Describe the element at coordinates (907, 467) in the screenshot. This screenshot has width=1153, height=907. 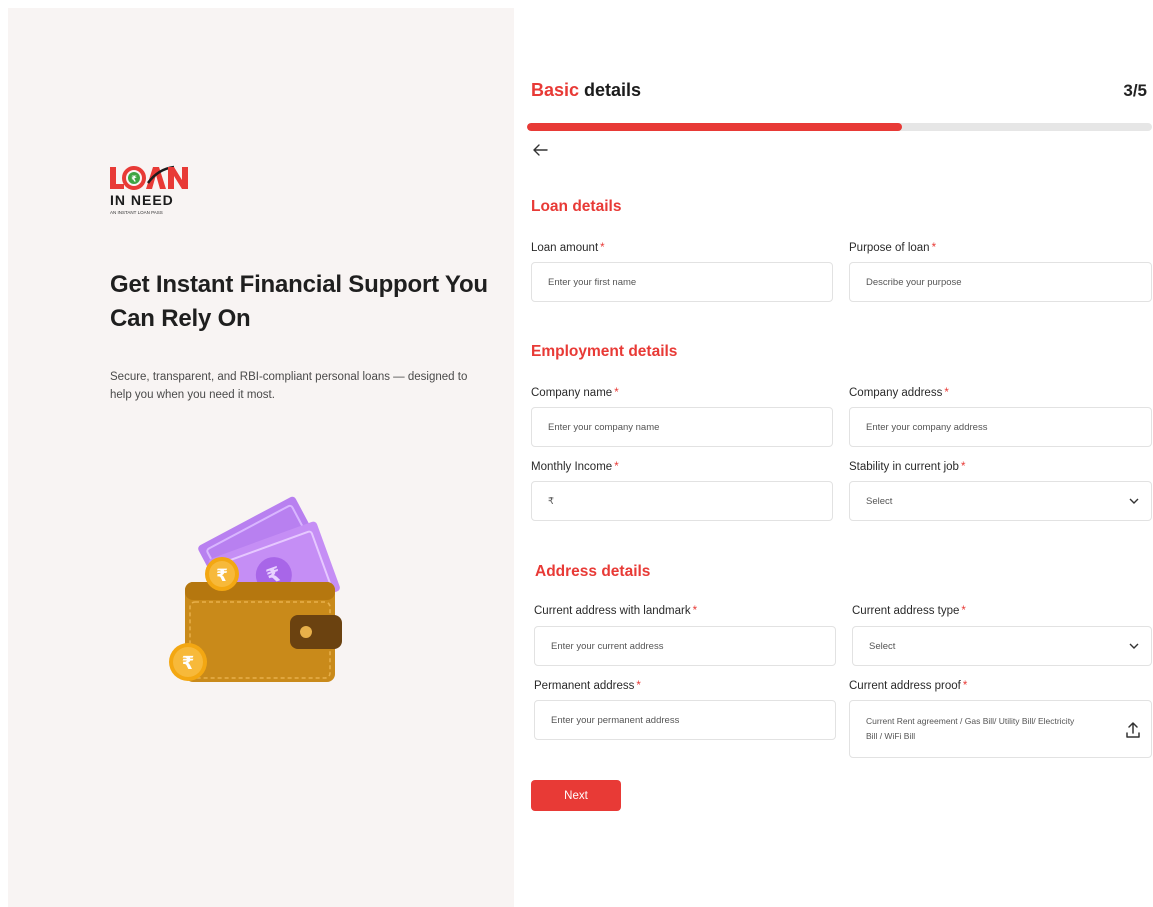
I see `stability-label: Stability in current job *` at that location.